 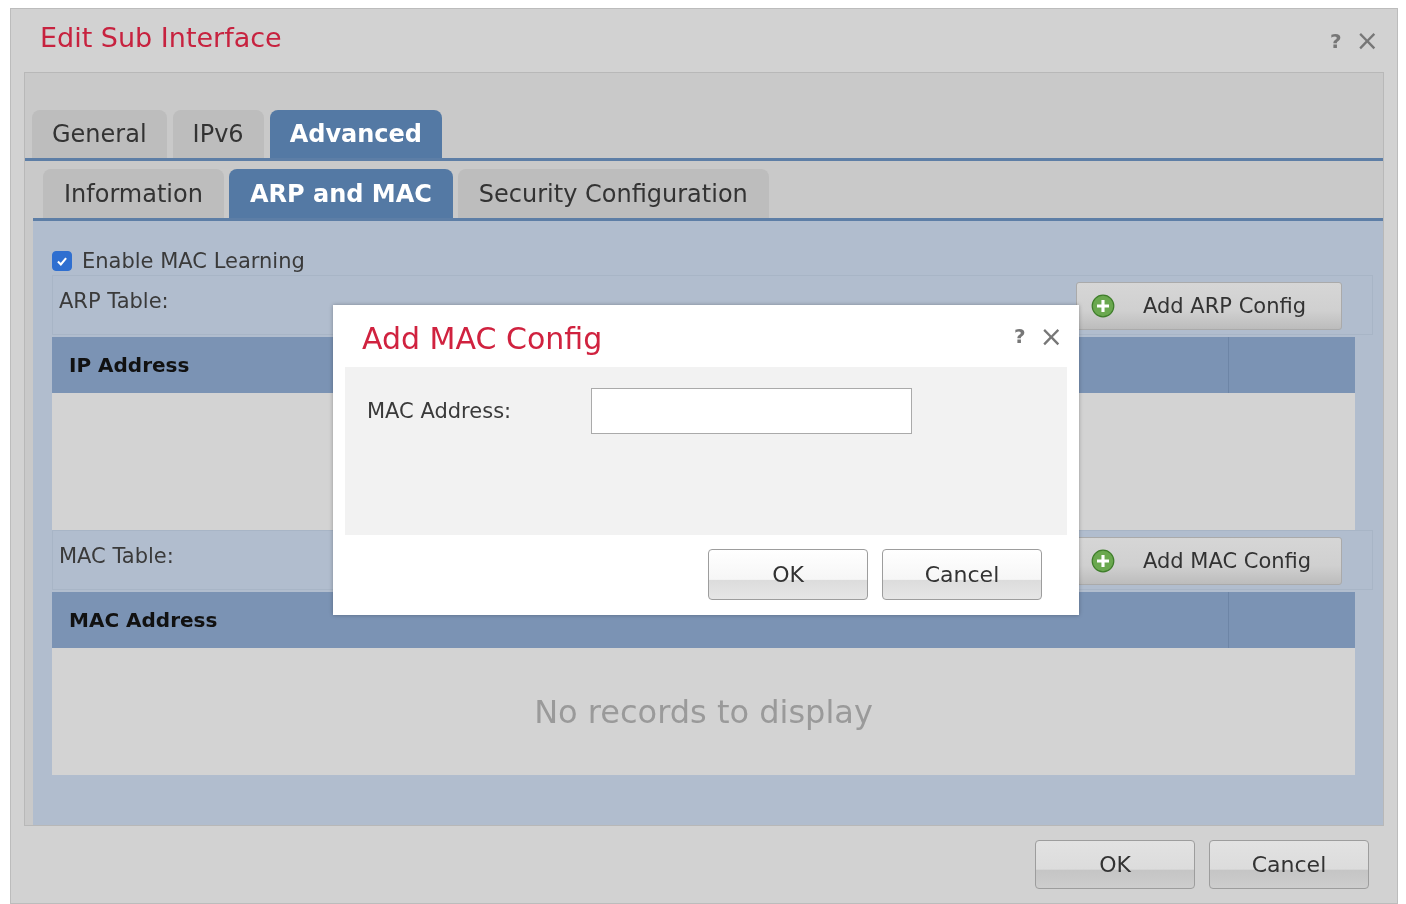 What do you see at coordinates (440, 411) in the screenshot?
I see `field-label: MAC Address:` at bounding box center [440, 411].